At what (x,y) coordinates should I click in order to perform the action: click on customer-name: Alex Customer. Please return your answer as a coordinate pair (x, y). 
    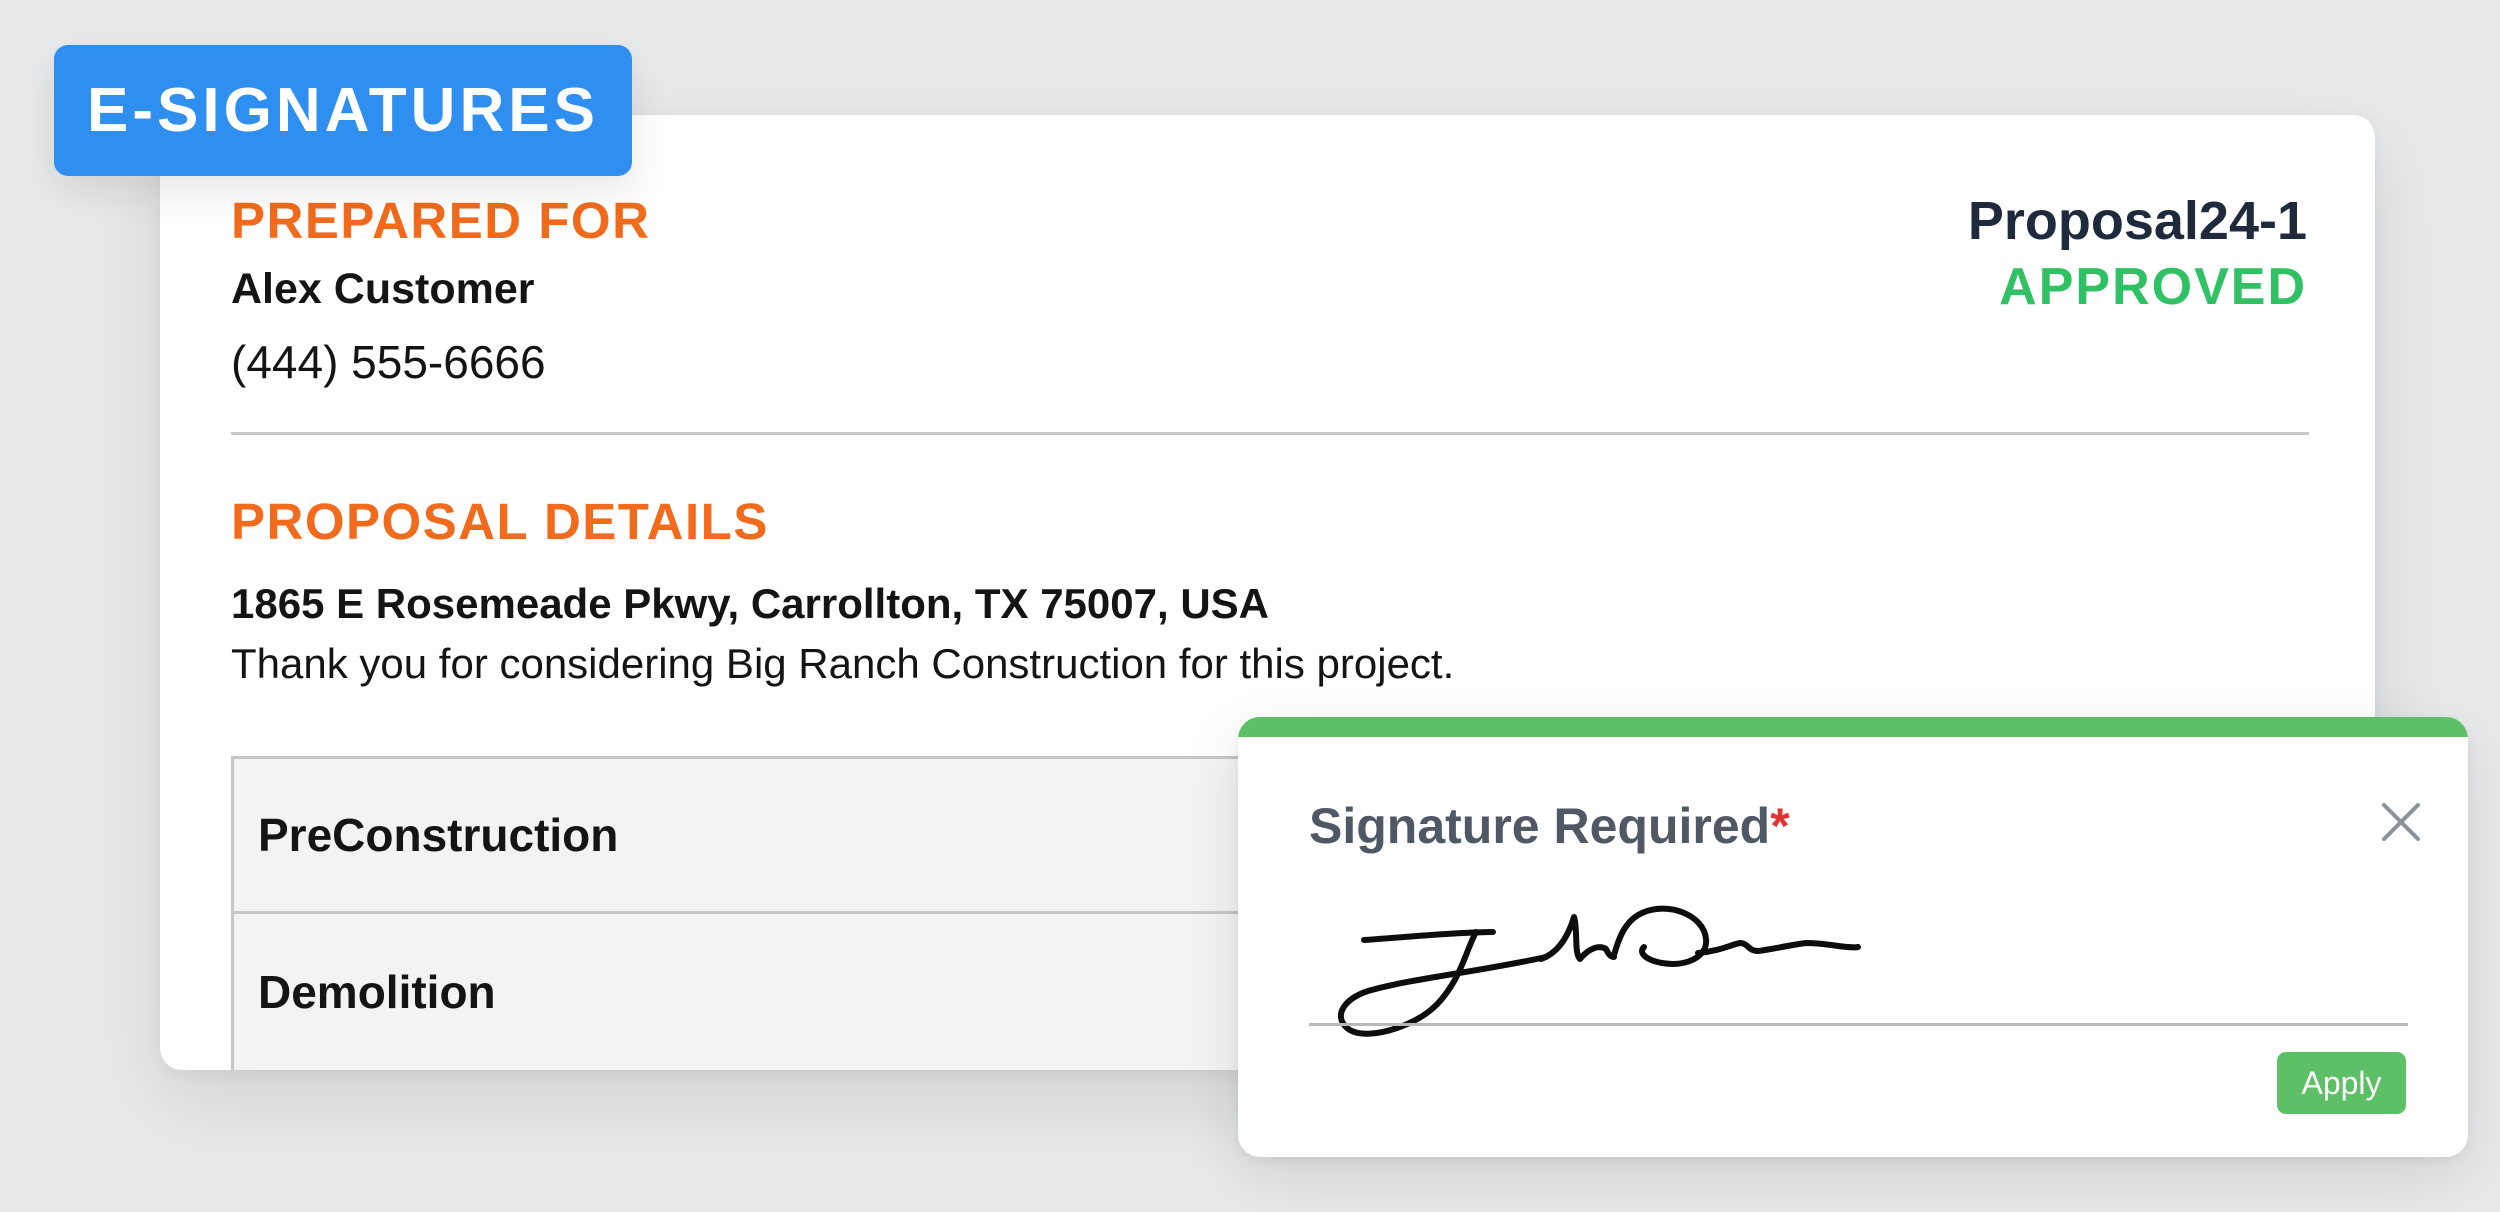
    Looking at the image, I should click on (383, 289).